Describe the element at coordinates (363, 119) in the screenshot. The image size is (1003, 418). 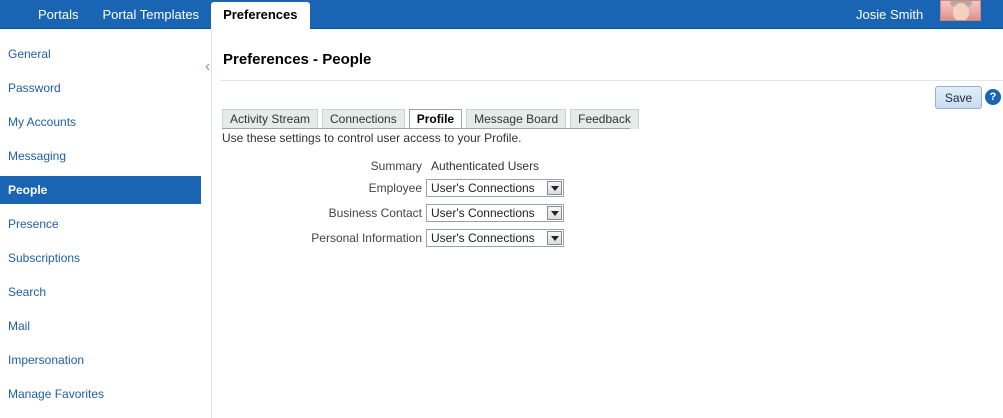
I see `tab-connections: Connections` at that location.